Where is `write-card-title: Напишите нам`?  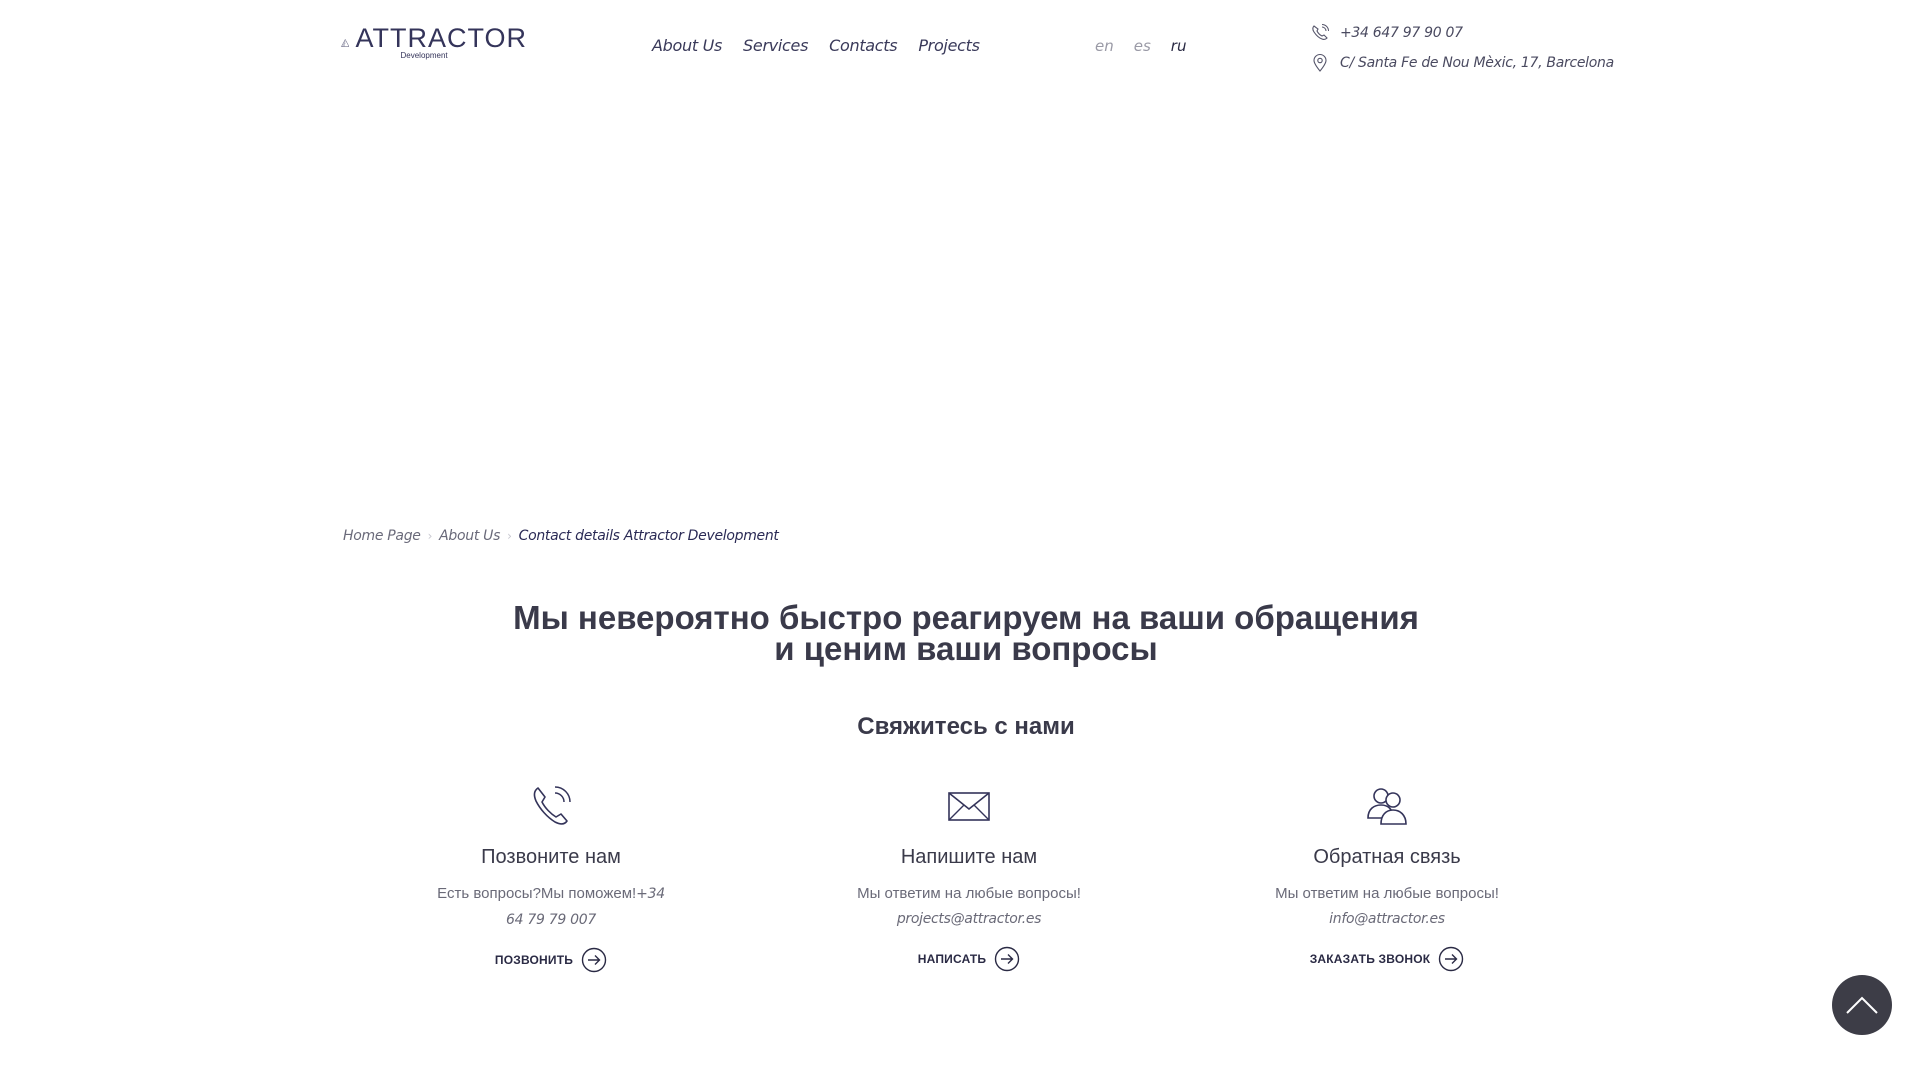 write-card-title: Напишите нам is located at coordinates (969, 857).